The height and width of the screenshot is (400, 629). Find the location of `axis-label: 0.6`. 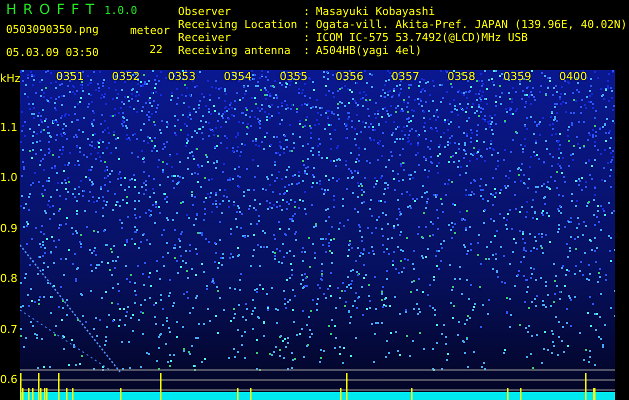

axis-label: 0.6 is located at coordinates (9, 380).